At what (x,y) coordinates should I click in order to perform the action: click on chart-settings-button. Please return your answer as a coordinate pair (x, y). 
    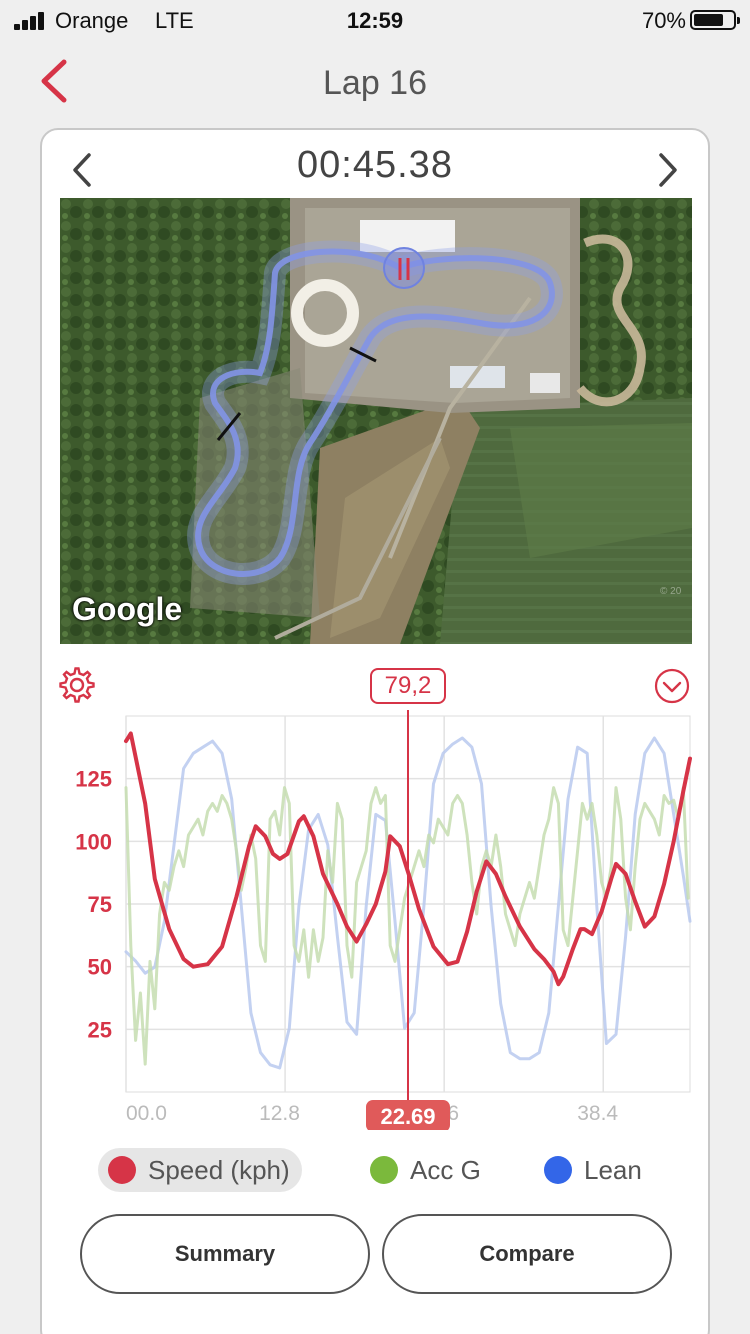
    Looking at the image, I should click on (77, 685).